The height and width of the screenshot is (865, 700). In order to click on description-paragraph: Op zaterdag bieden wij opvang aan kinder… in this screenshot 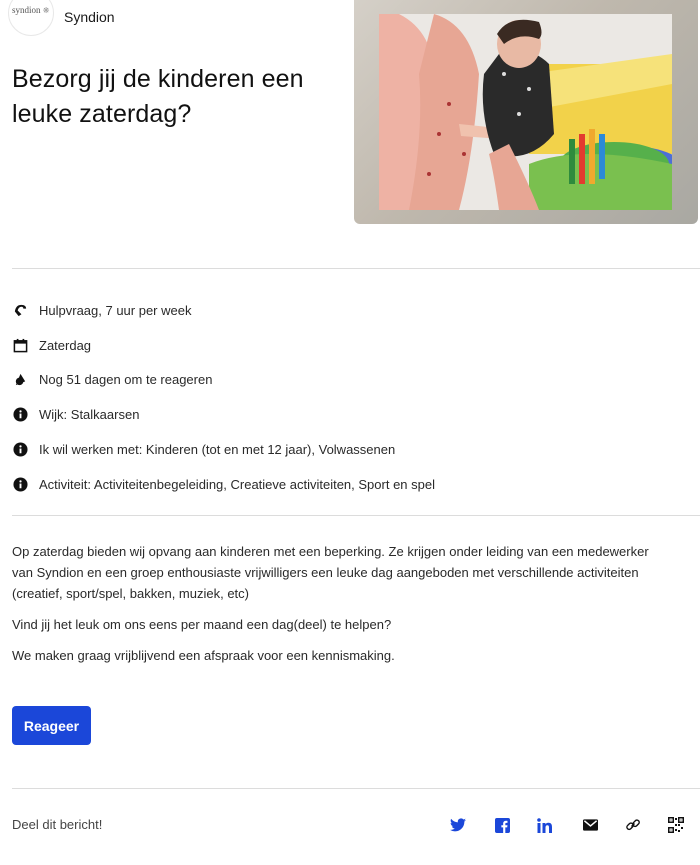, I will do `click(330, 572)`.